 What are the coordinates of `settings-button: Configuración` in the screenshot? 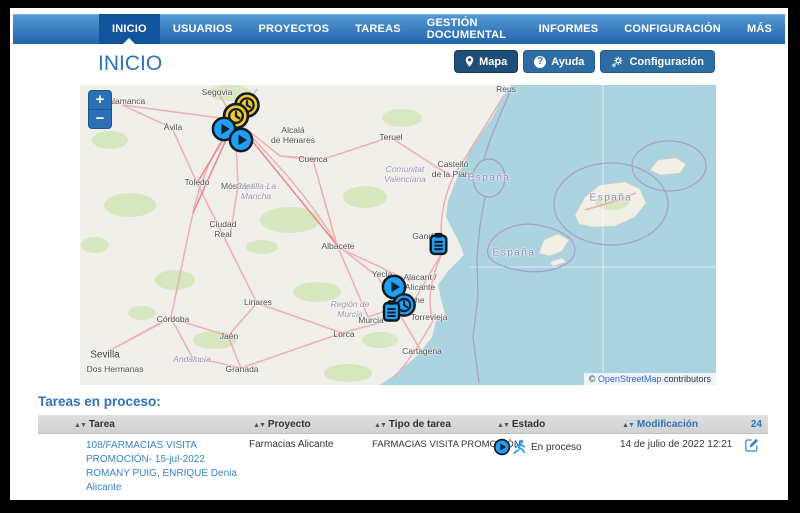 It's located at (657, 61).